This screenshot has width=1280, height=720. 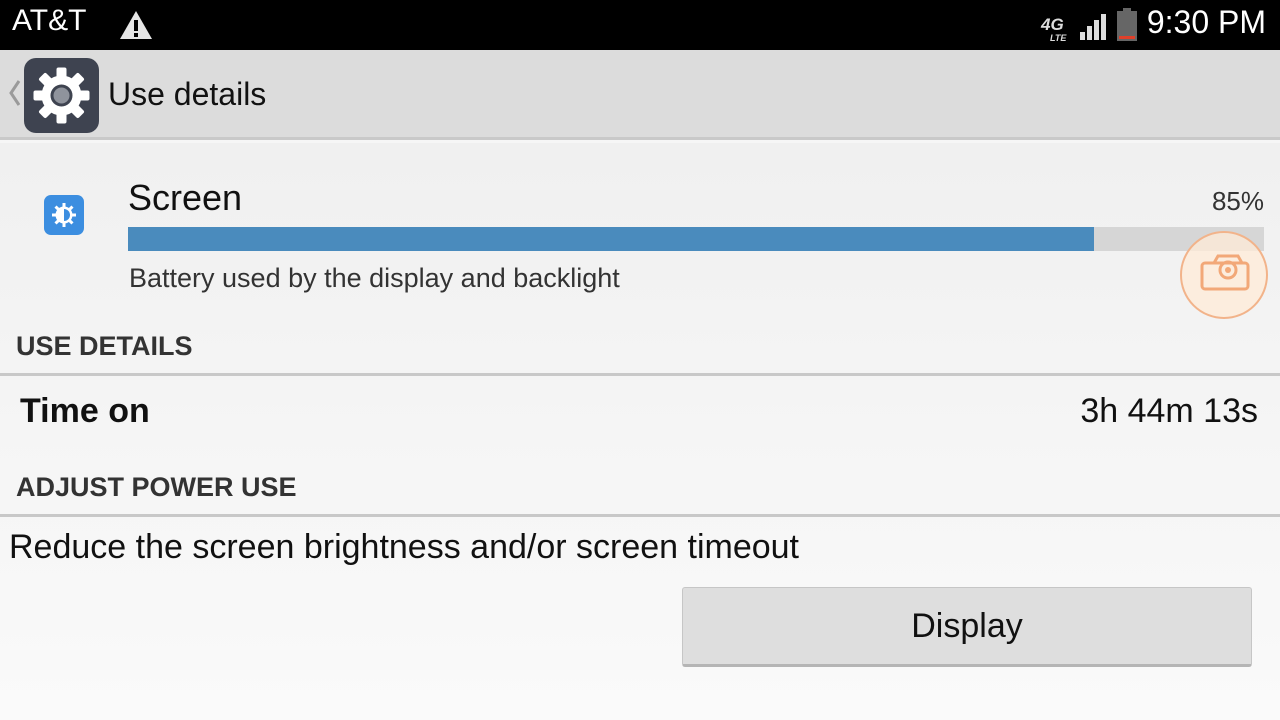 What do you see at coordinates (640, 25) in the screenshot?
I see `status-bar: AT&T 4G LTE 9:30 PM` at bounding box center [640, 25].